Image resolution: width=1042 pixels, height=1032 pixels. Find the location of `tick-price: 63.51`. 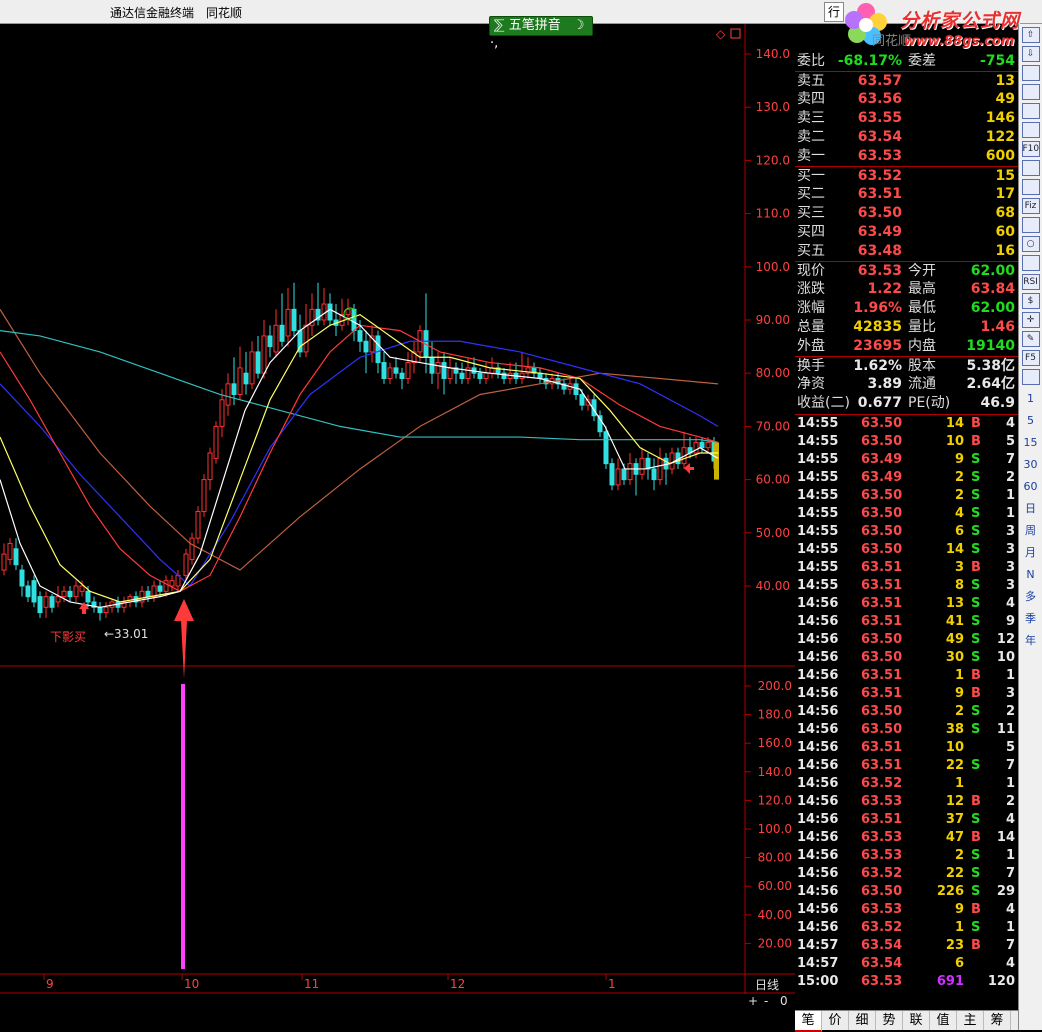

tick-price: 63.51 is located at coordinates (882, 747).